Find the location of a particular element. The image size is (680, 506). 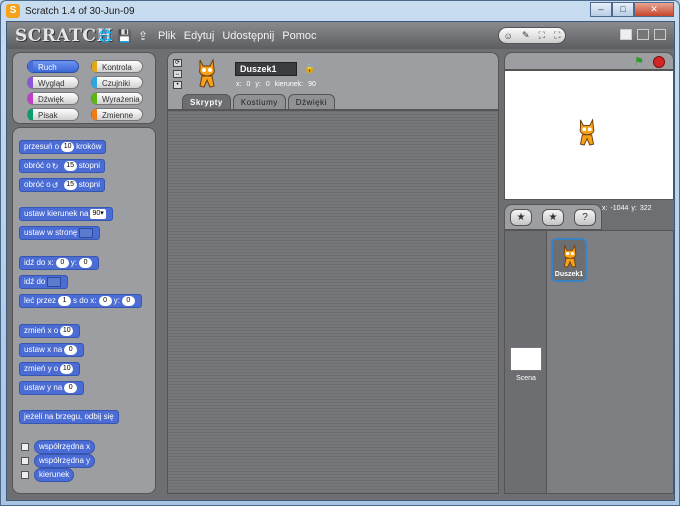

y-label: y: is located at coordinates (258, 84).